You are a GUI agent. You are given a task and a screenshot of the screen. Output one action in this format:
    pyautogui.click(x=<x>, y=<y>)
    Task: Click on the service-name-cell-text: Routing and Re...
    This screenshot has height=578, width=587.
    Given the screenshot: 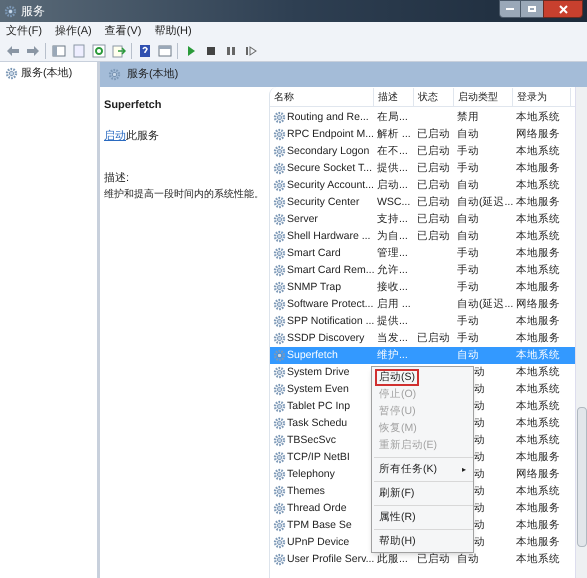 What is the action you would take?
    pyautogui.click(x=328, y=117)
    